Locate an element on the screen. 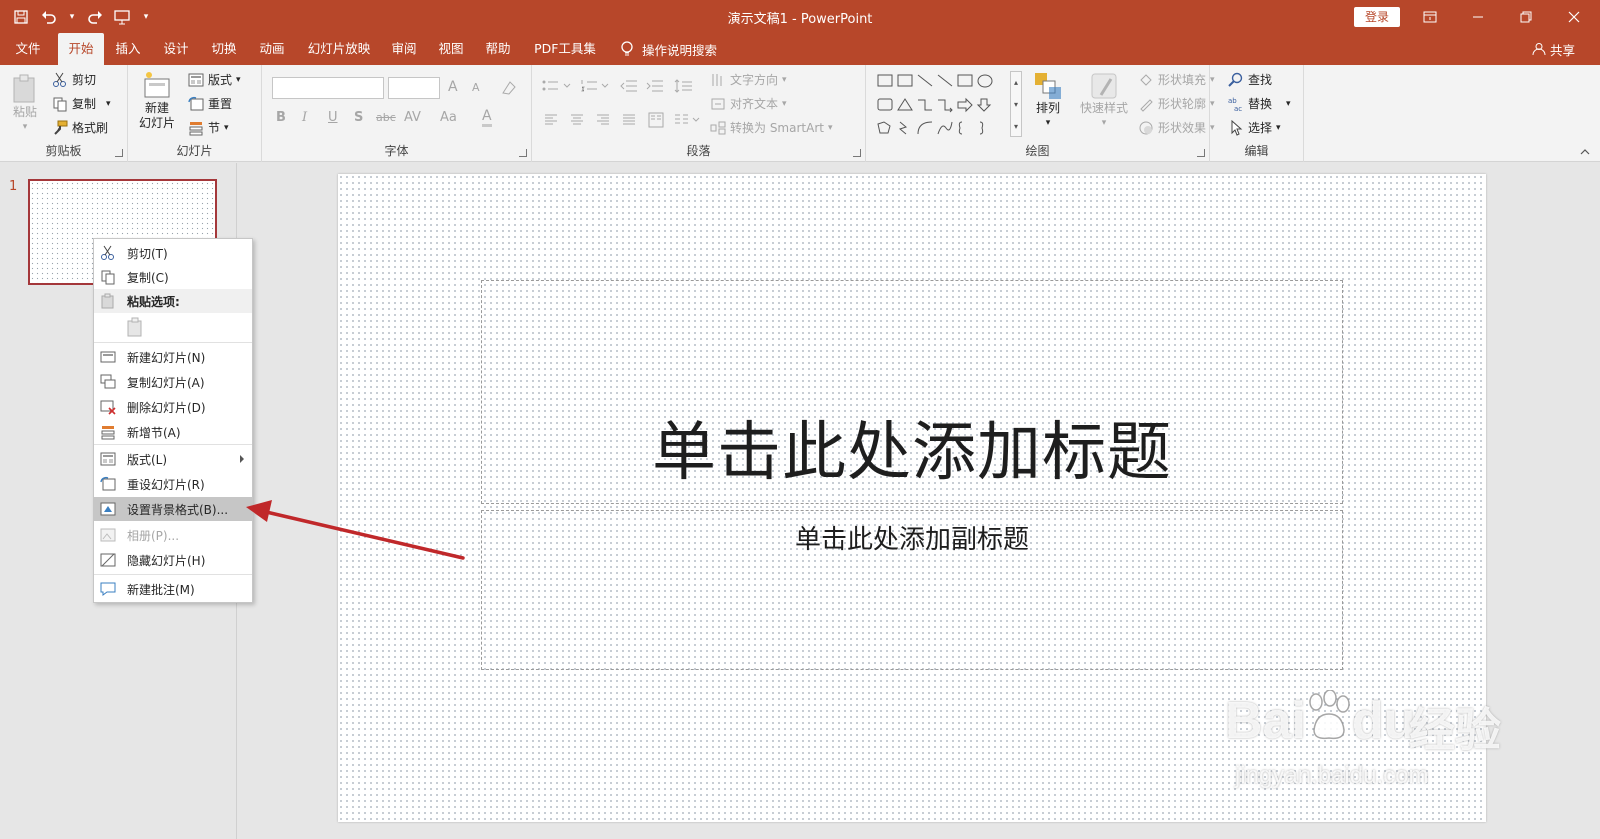  font-name-combo is located at coordinates (328, 88).